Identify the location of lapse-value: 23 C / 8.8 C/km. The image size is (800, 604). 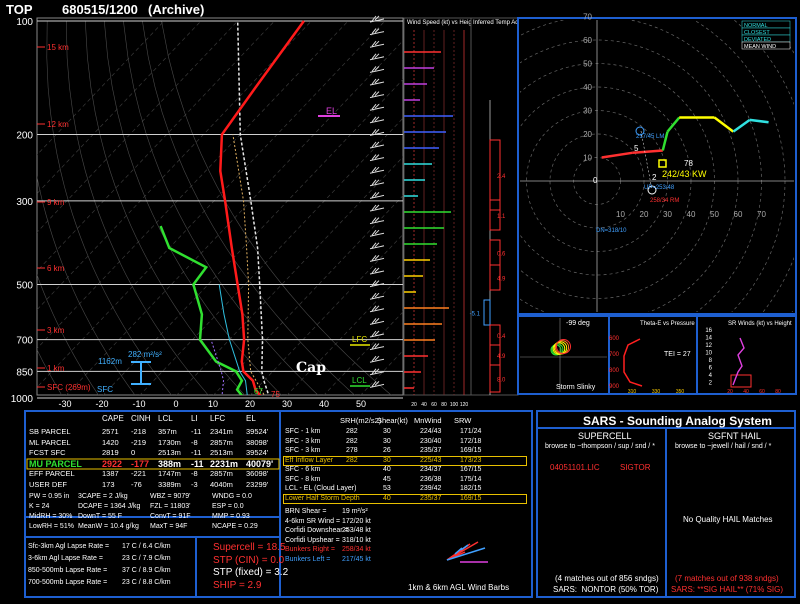
(146, 582).